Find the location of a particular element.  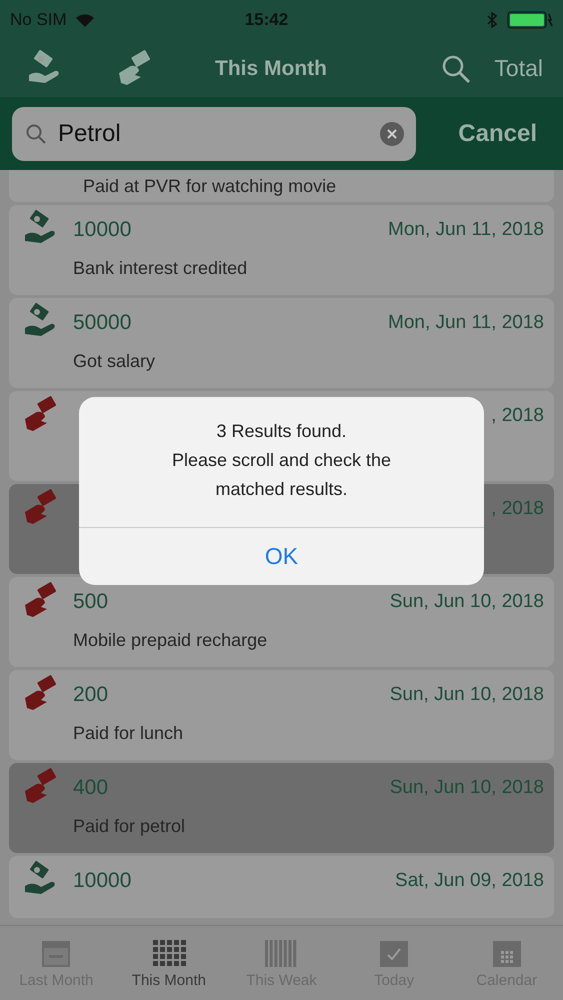

transaction-card: Paid at PVR for watching movie is located at coordinates (281, 186).